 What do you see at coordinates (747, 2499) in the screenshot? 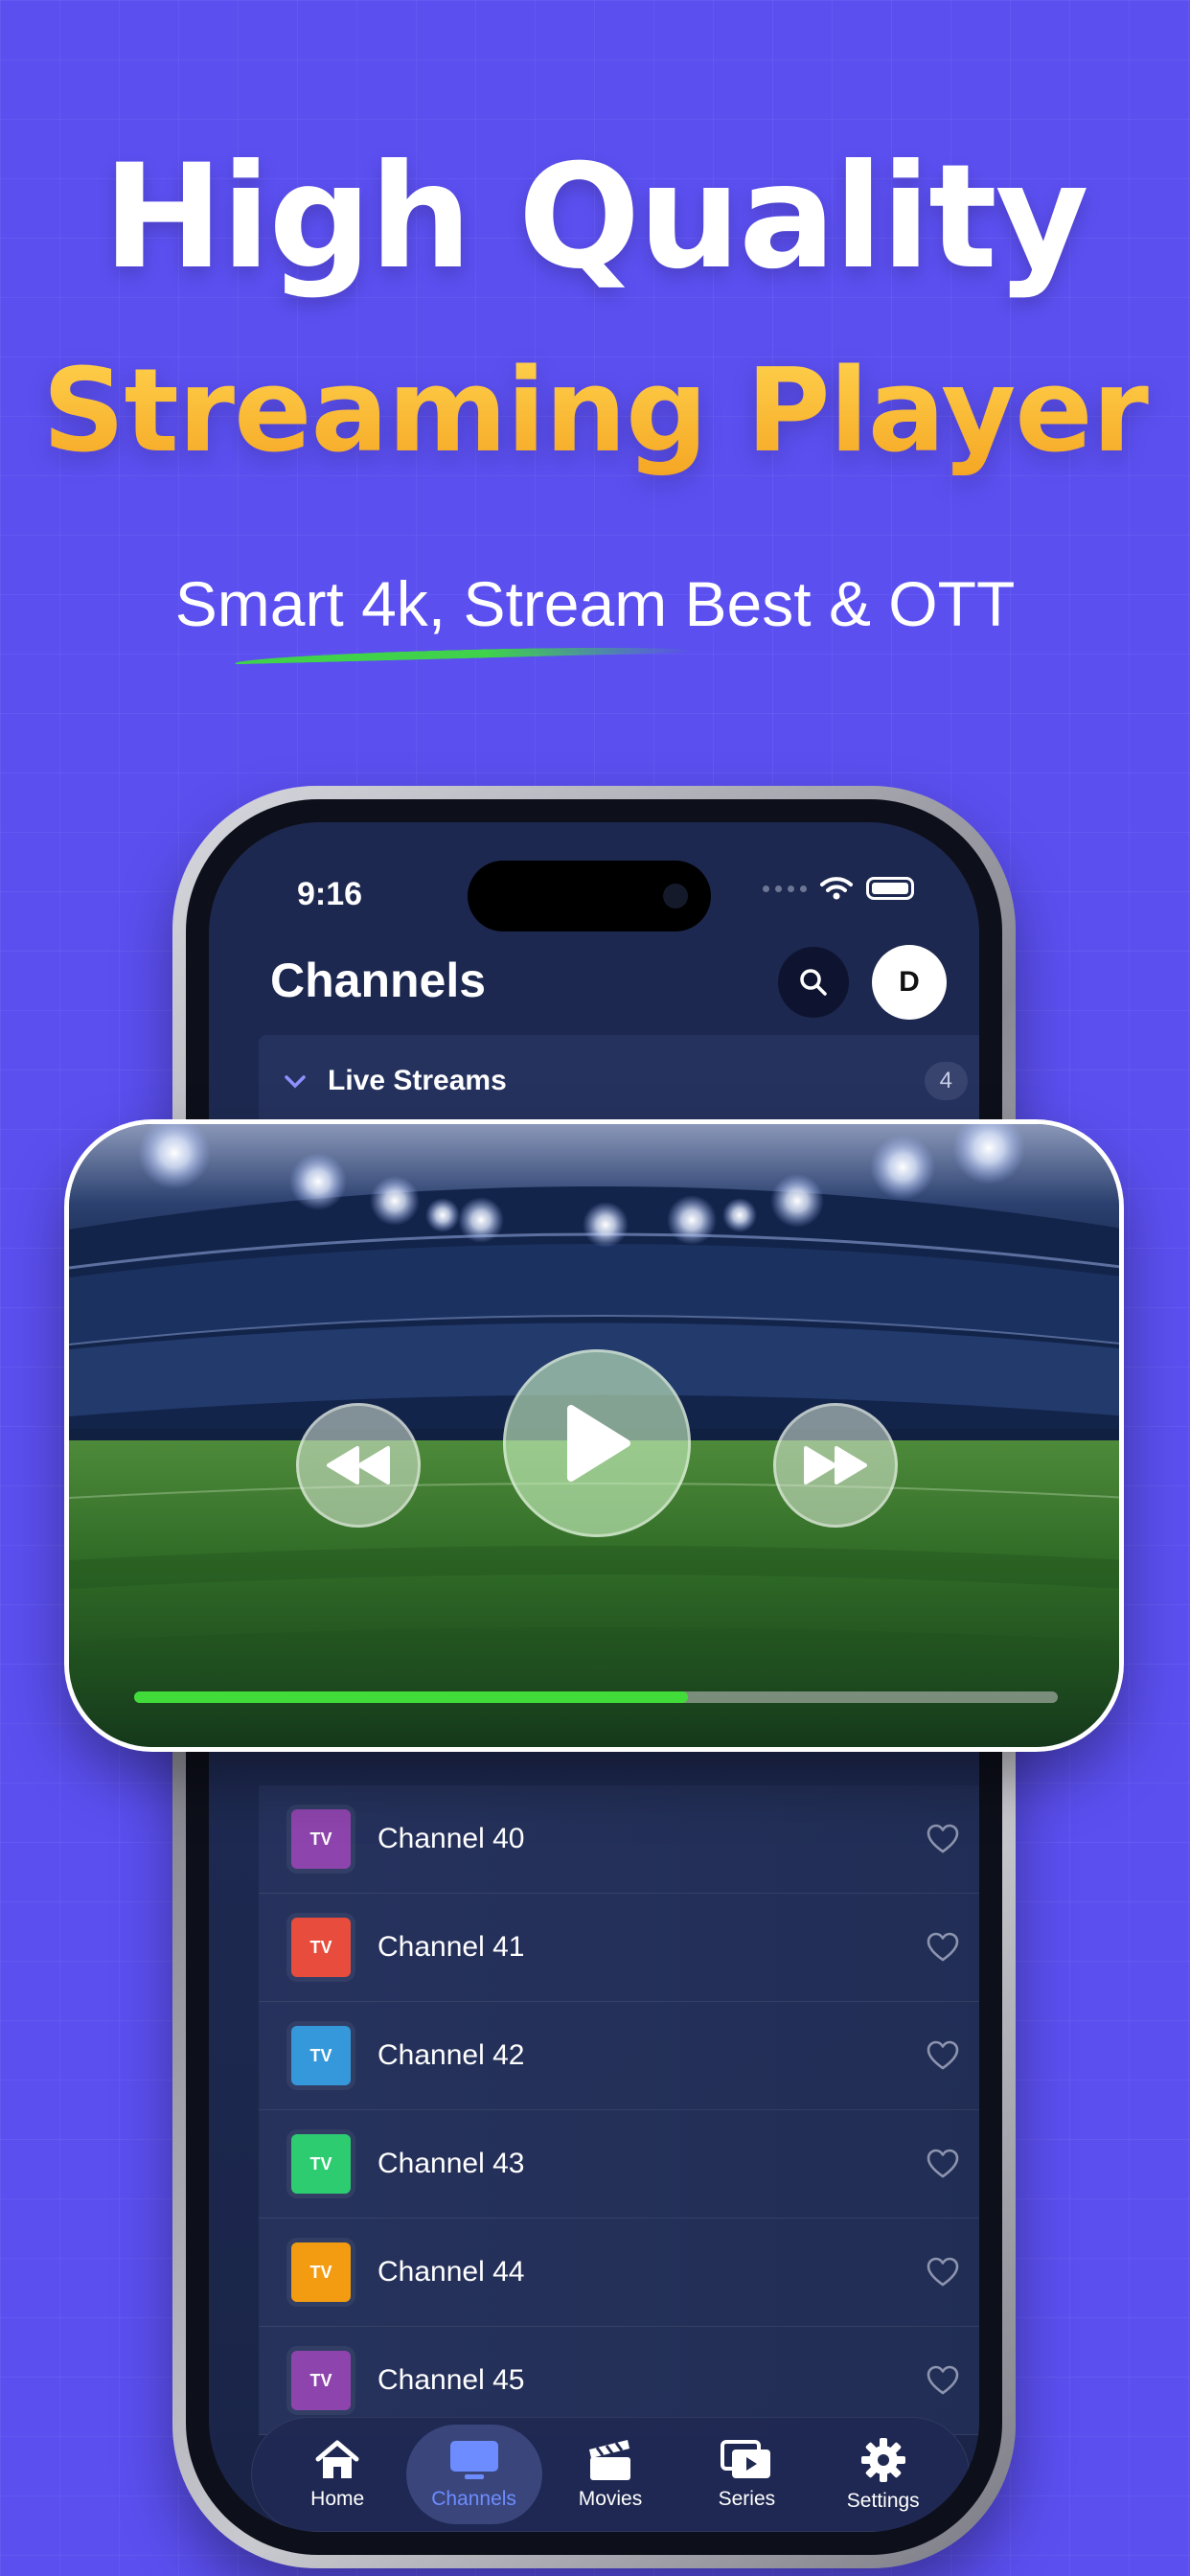
I see `tab-label: Series` at bounding box center [747, 2499].